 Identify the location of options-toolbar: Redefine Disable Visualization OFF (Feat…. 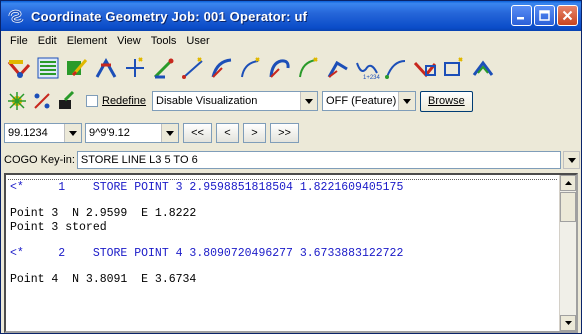
(239, 101).